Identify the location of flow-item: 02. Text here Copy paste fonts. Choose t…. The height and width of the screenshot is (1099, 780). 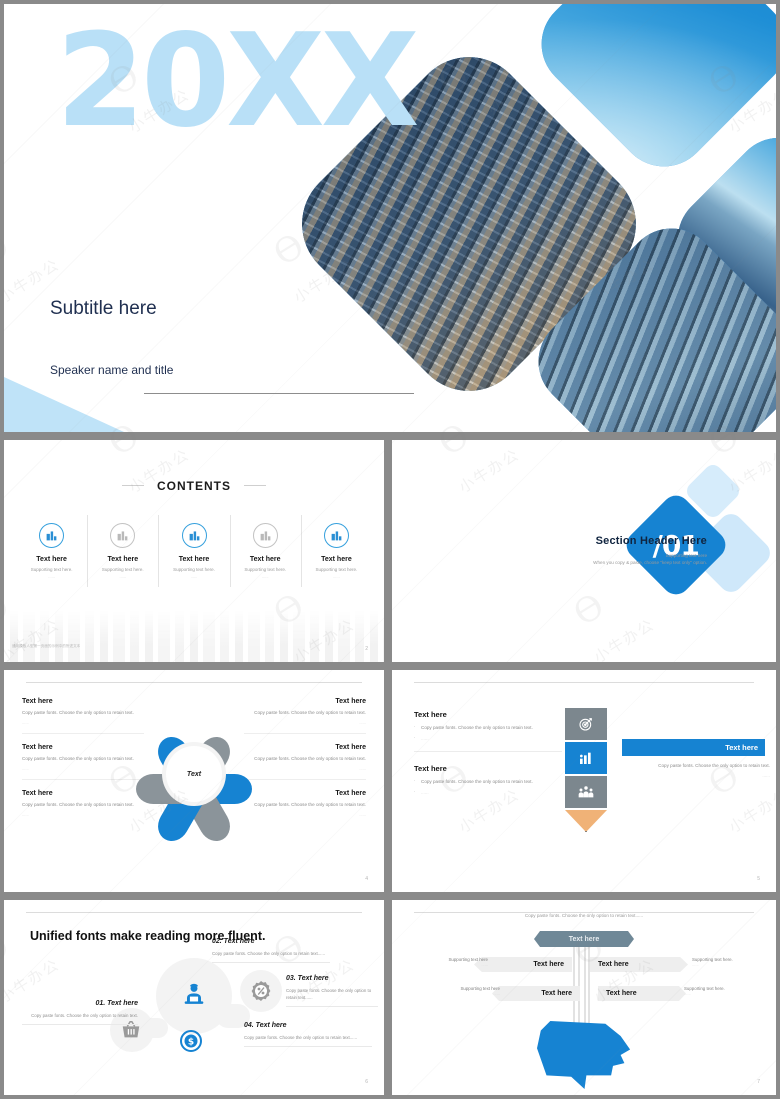
(271, 951).